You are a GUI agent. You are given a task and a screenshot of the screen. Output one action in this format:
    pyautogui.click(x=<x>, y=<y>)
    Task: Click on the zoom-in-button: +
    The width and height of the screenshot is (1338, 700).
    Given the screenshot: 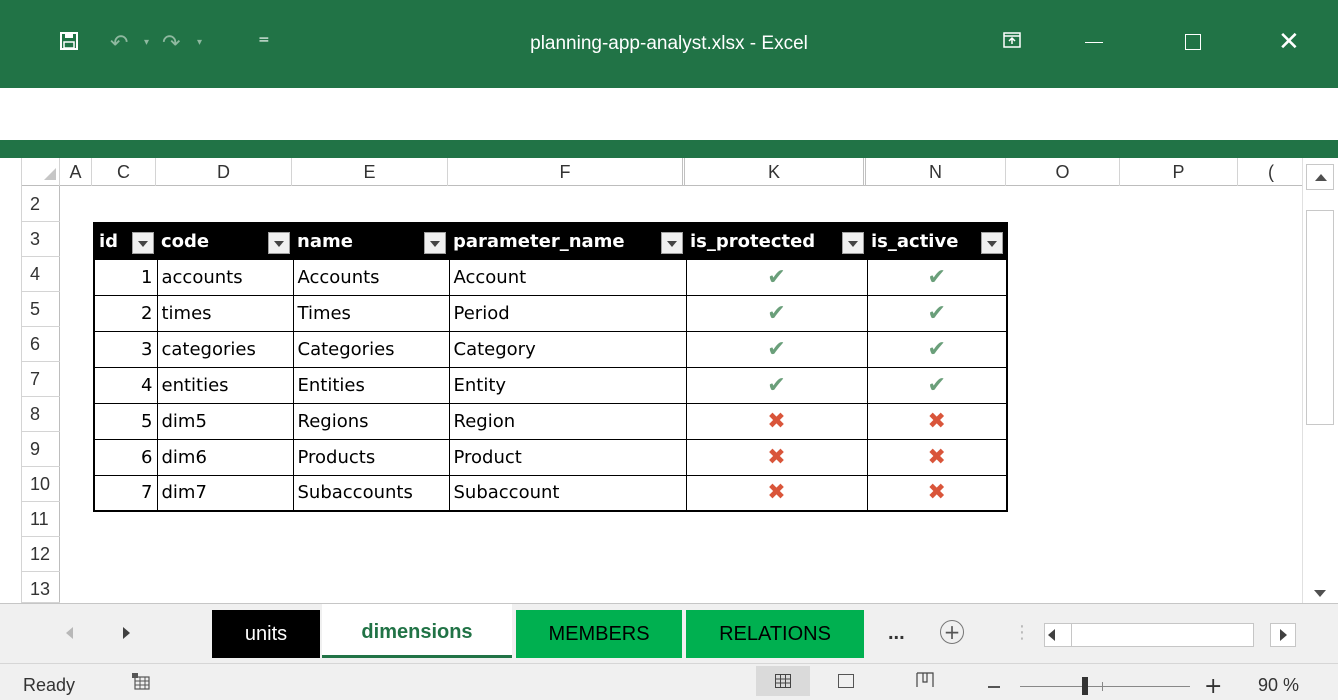 What is the action you would take?
    pyautogui.click(x=1213, y=686)
    